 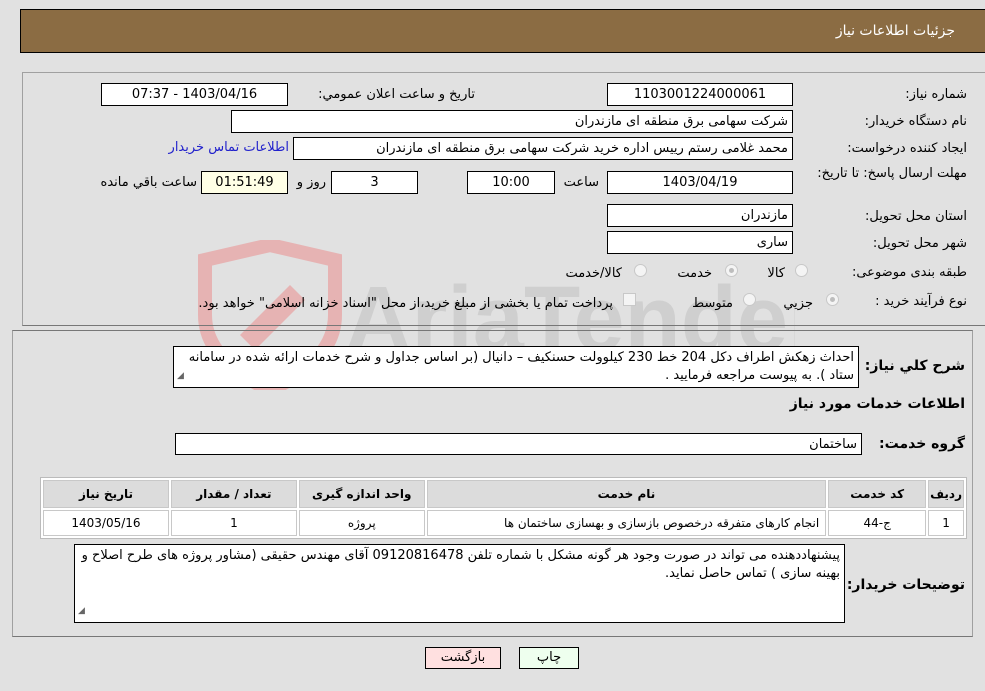 What do you see at coordinates (916, 216) in the screenshot?
I see `province-label: استان محل تحویل:` at bounding box center [916, 216].